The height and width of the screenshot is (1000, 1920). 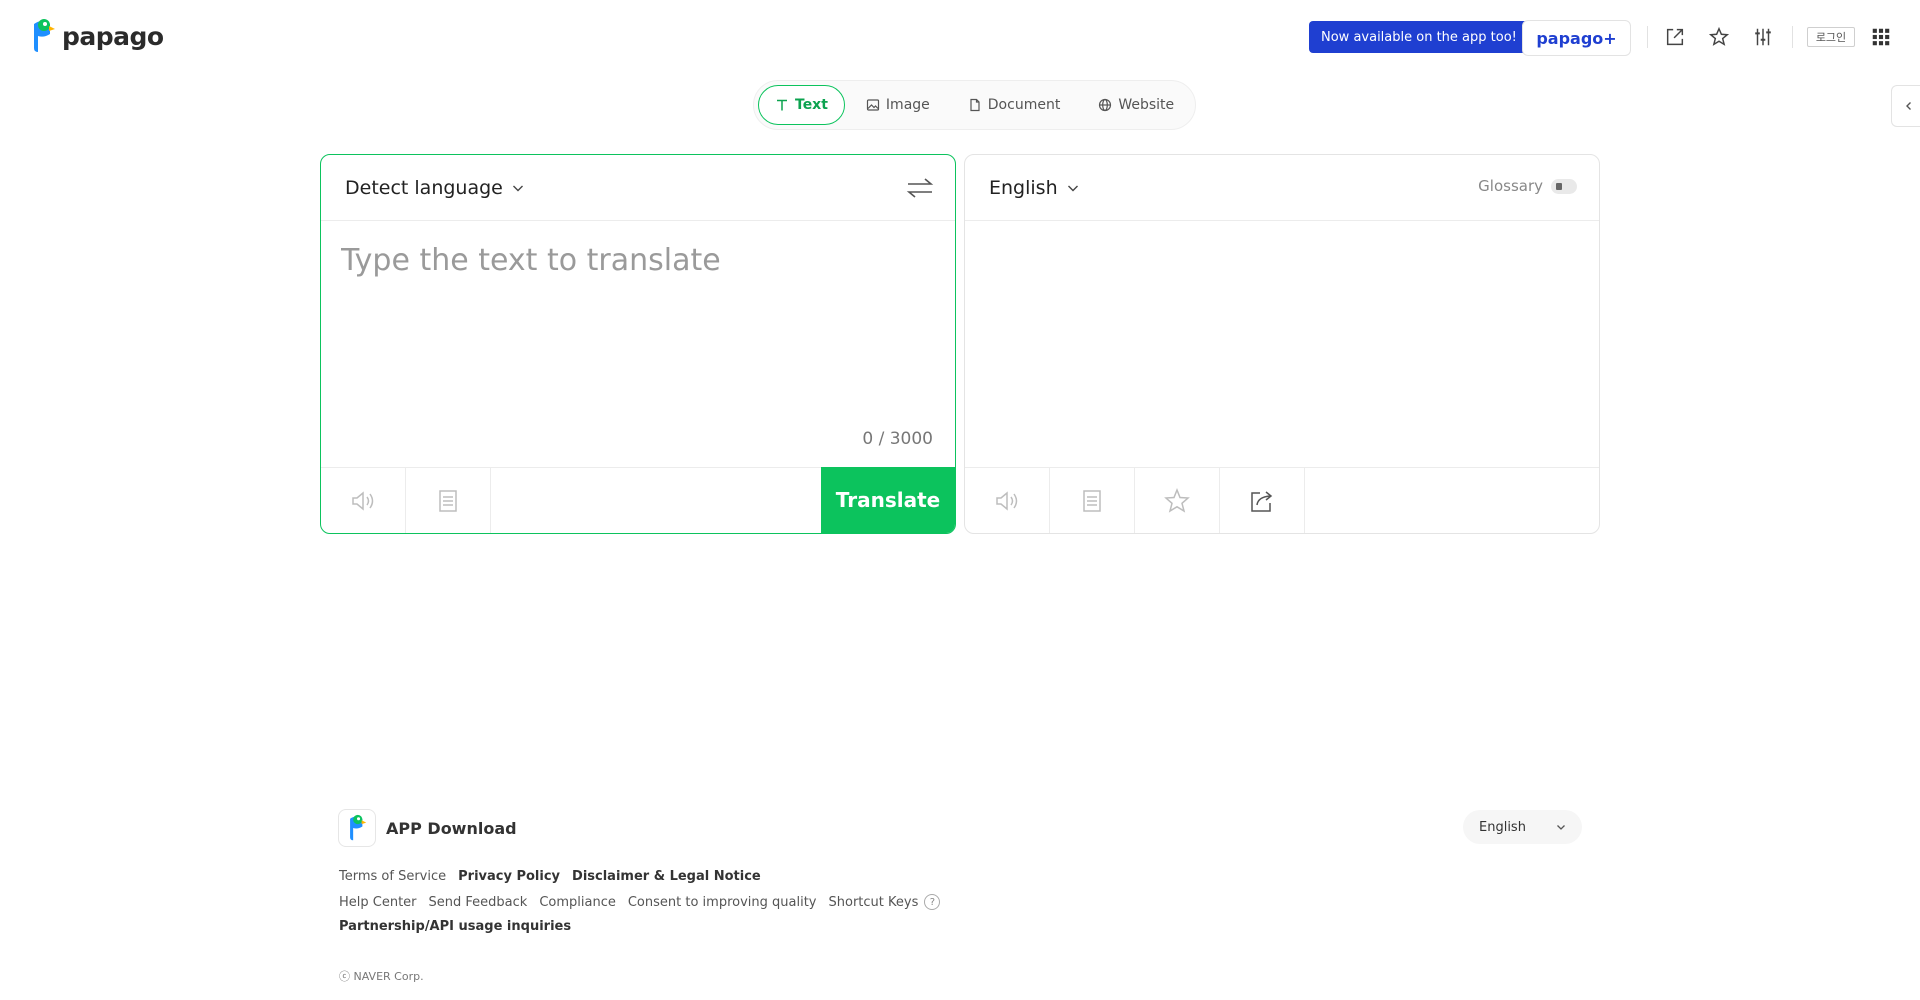 I want to click on app-download-label: APP Download, so click(x=451, y=828).